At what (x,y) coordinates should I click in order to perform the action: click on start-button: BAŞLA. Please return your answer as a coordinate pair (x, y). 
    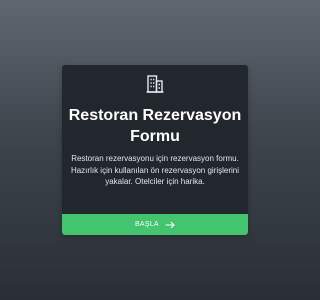
    Looking at the image, I should click on (155, 224).